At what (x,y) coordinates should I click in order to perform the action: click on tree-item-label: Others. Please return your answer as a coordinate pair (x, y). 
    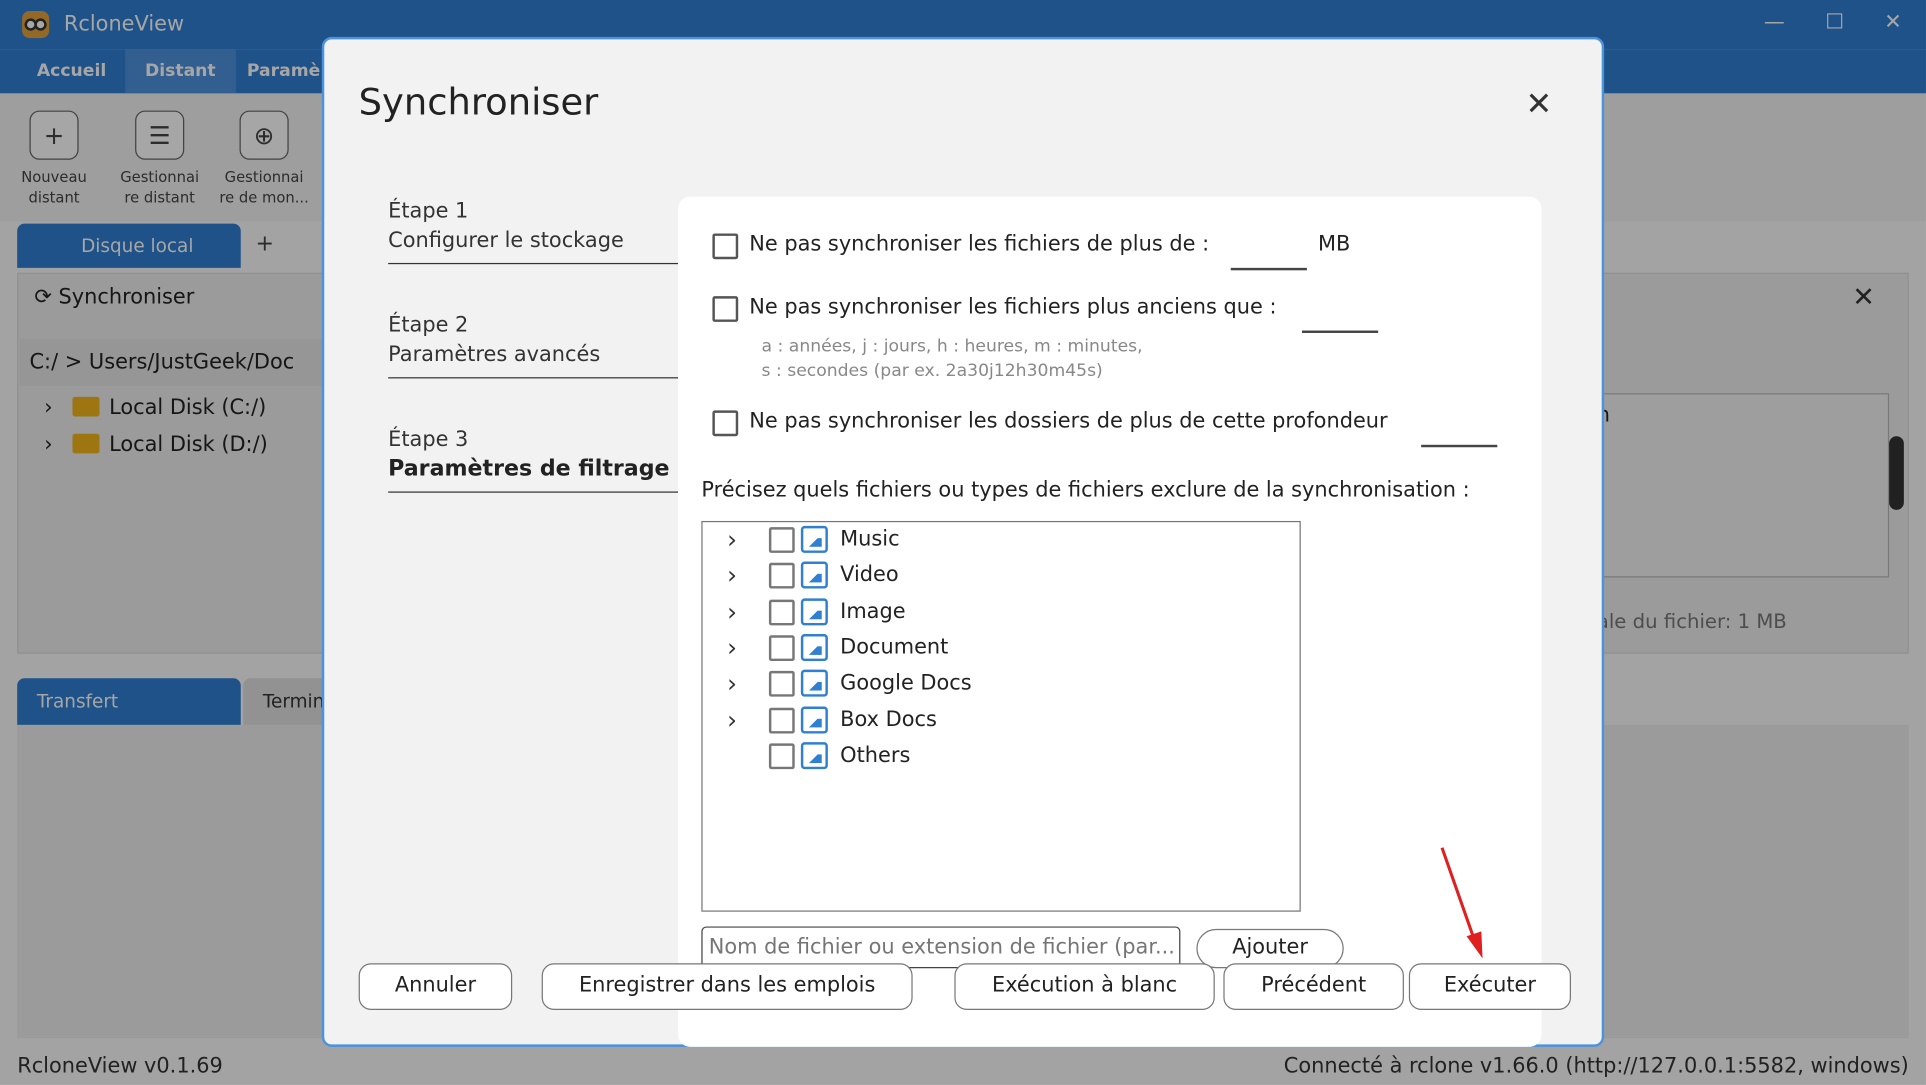
    Looking at the image, I should click on (875, 755).